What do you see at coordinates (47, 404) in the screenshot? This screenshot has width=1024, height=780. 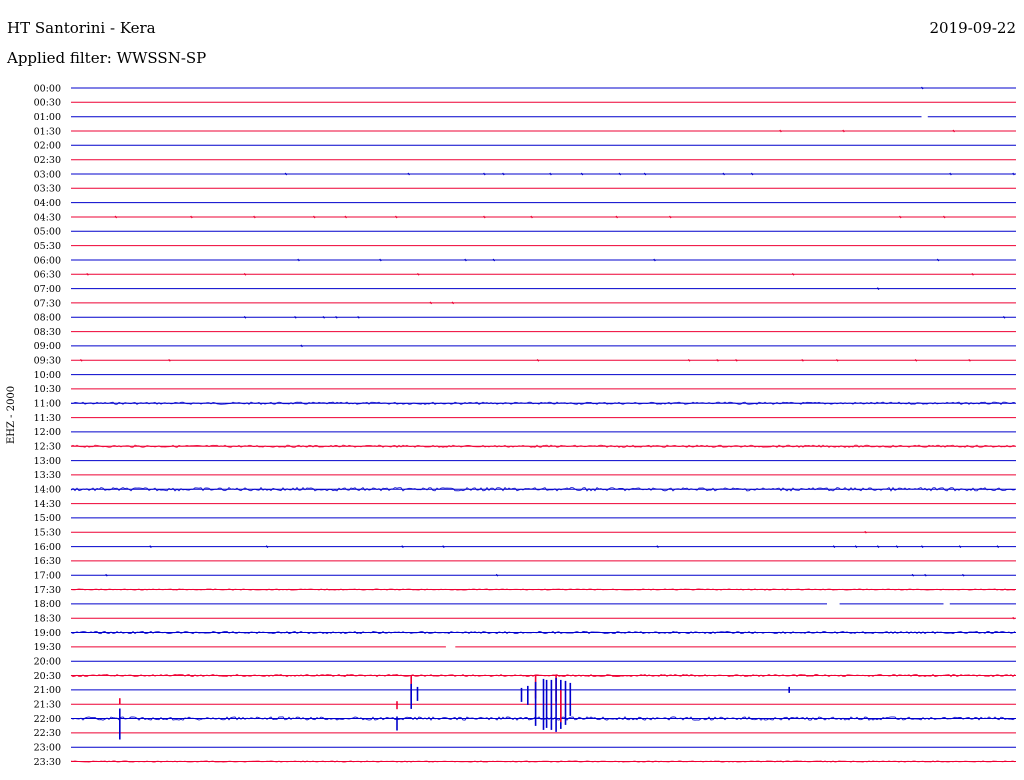 I see `time-tick-label: 11:00` at bounding box center [47, 404].